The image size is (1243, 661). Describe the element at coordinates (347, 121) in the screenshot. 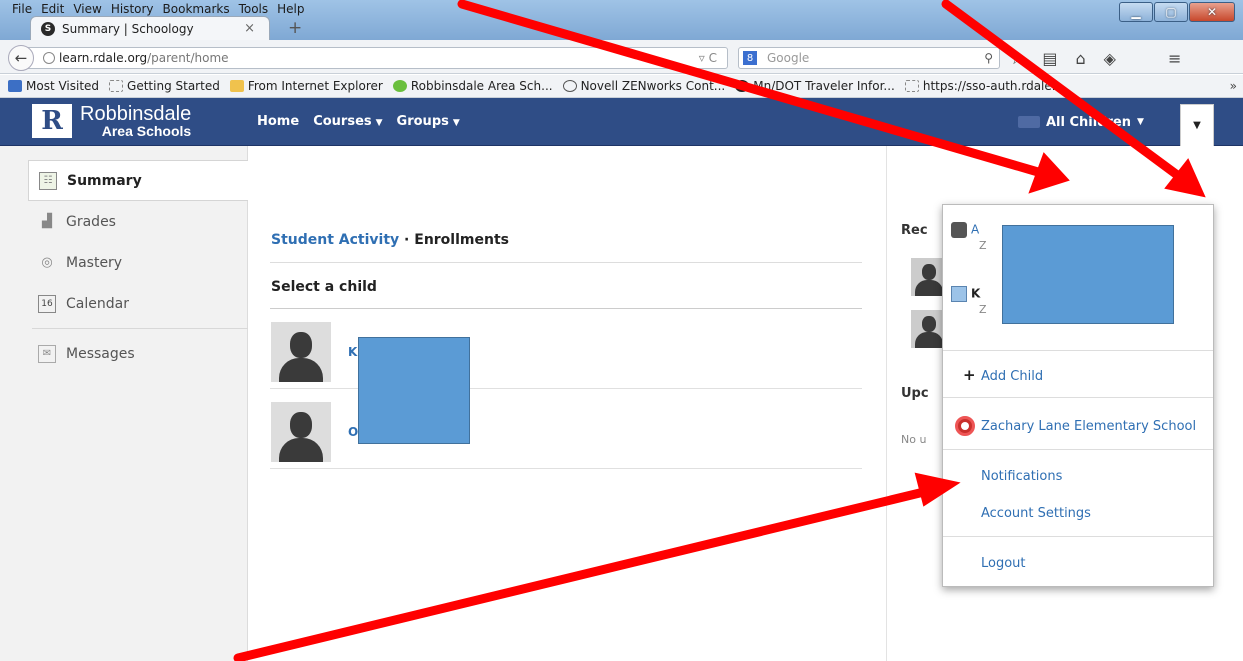

I see `nav-courses: Courses ▼` at that location.